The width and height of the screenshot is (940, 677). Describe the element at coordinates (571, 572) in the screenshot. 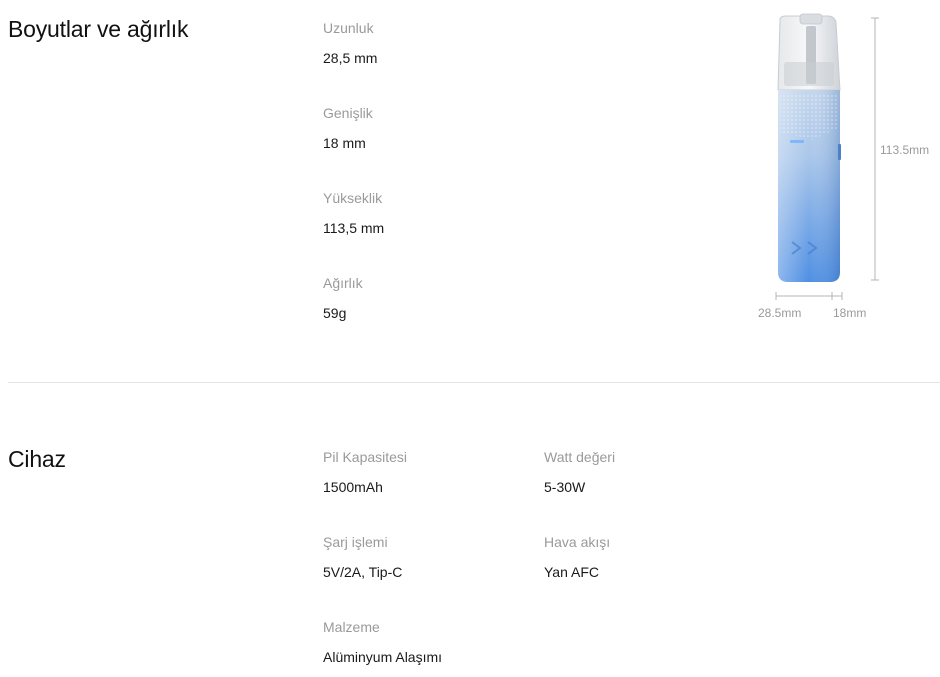

I see `spec-value: Yan AFC` at that location.